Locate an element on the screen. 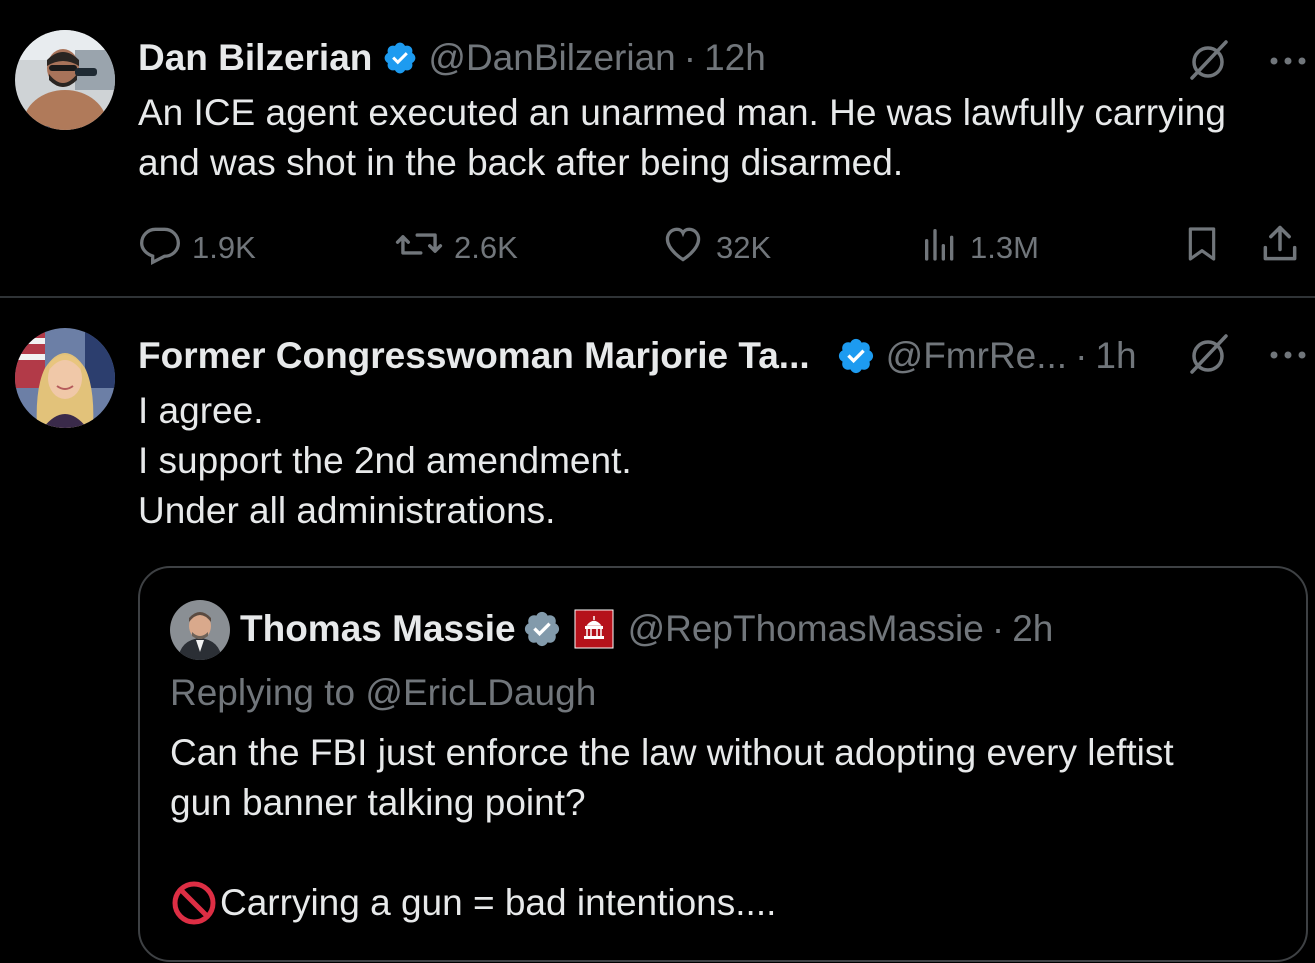 The width and height of the screenshot is (1315, 963). tweet-text-line: Under all administrations. is located at coordinates (347, 510).